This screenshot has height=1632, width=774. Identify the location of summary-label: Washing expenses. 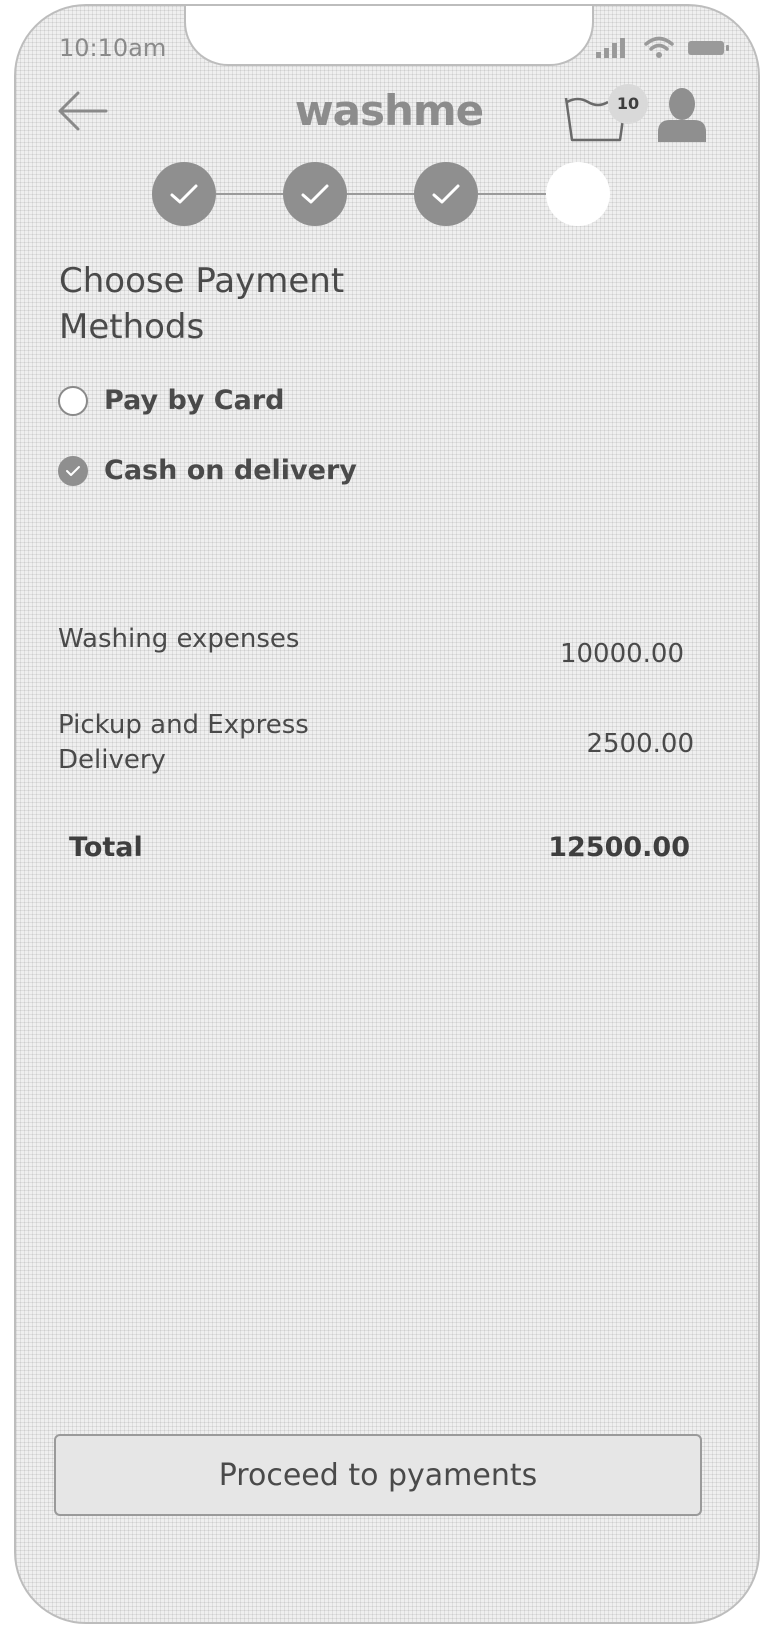
(179, 639).